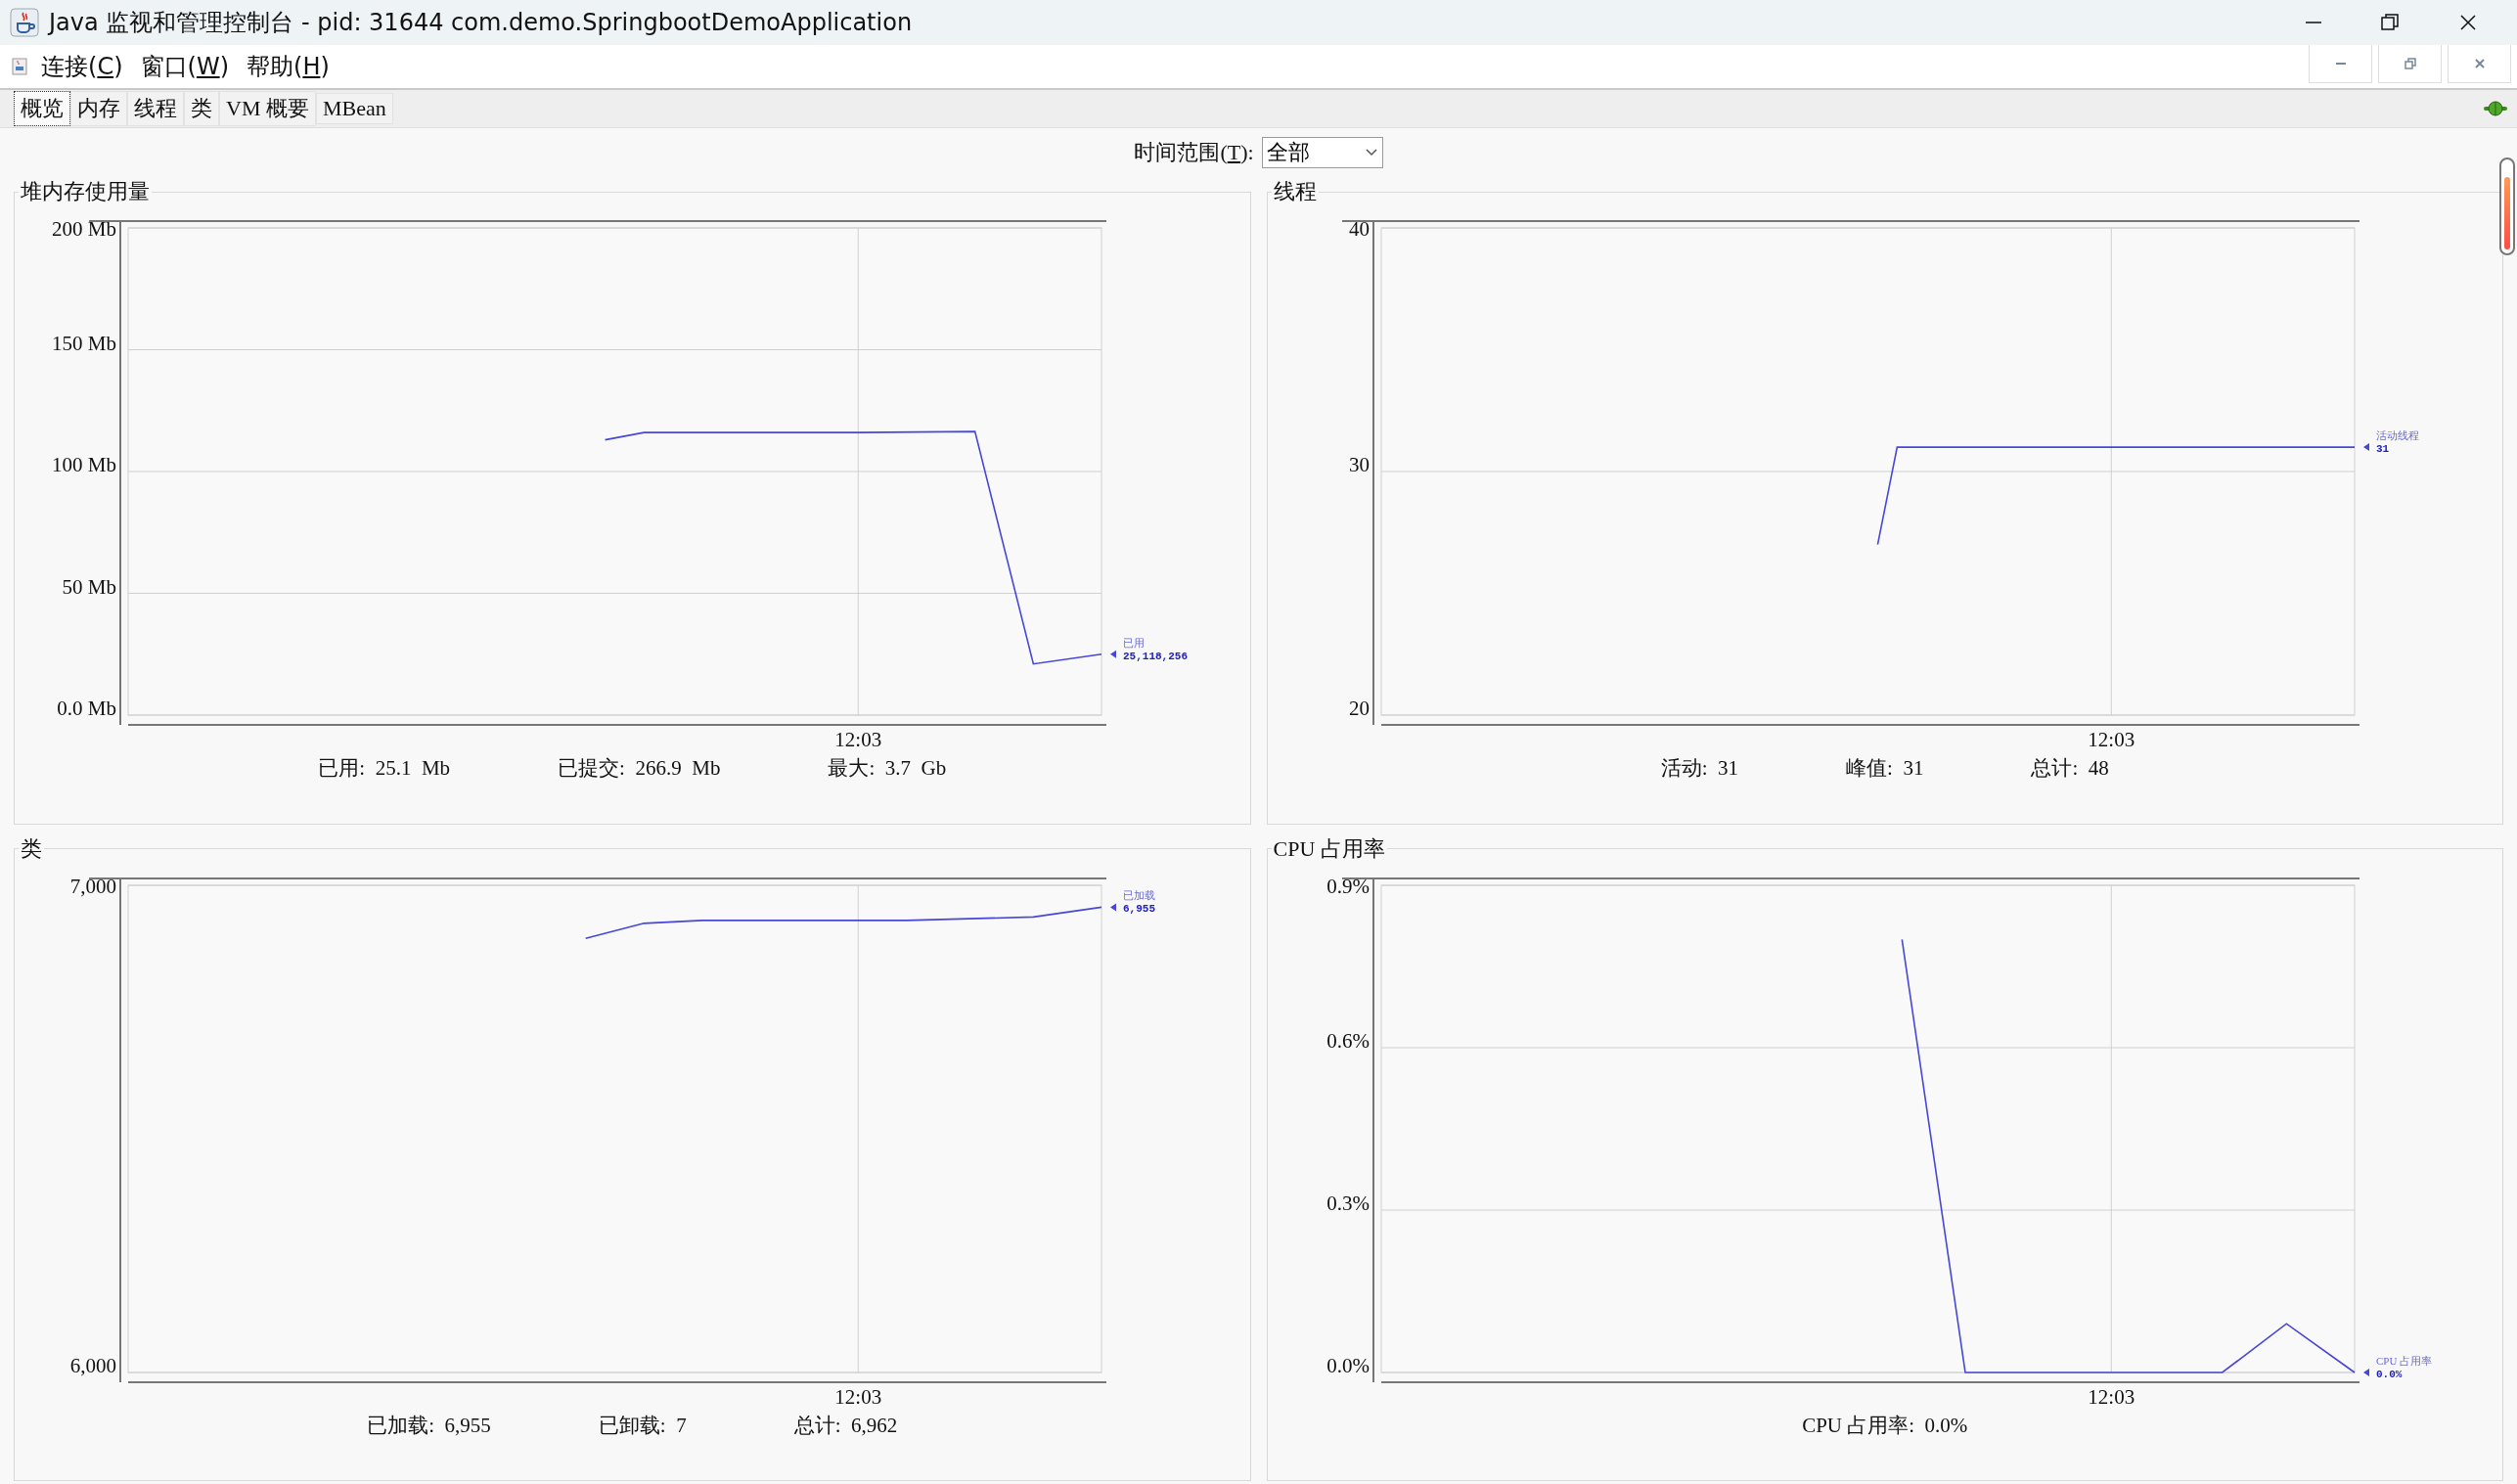 Image resolution: width=2517 pixels, height=1484 pixels. Describe the element at coordinates (84, 464) in the screenshot. I see `axis-tick-label: 100 Mb` at that location.